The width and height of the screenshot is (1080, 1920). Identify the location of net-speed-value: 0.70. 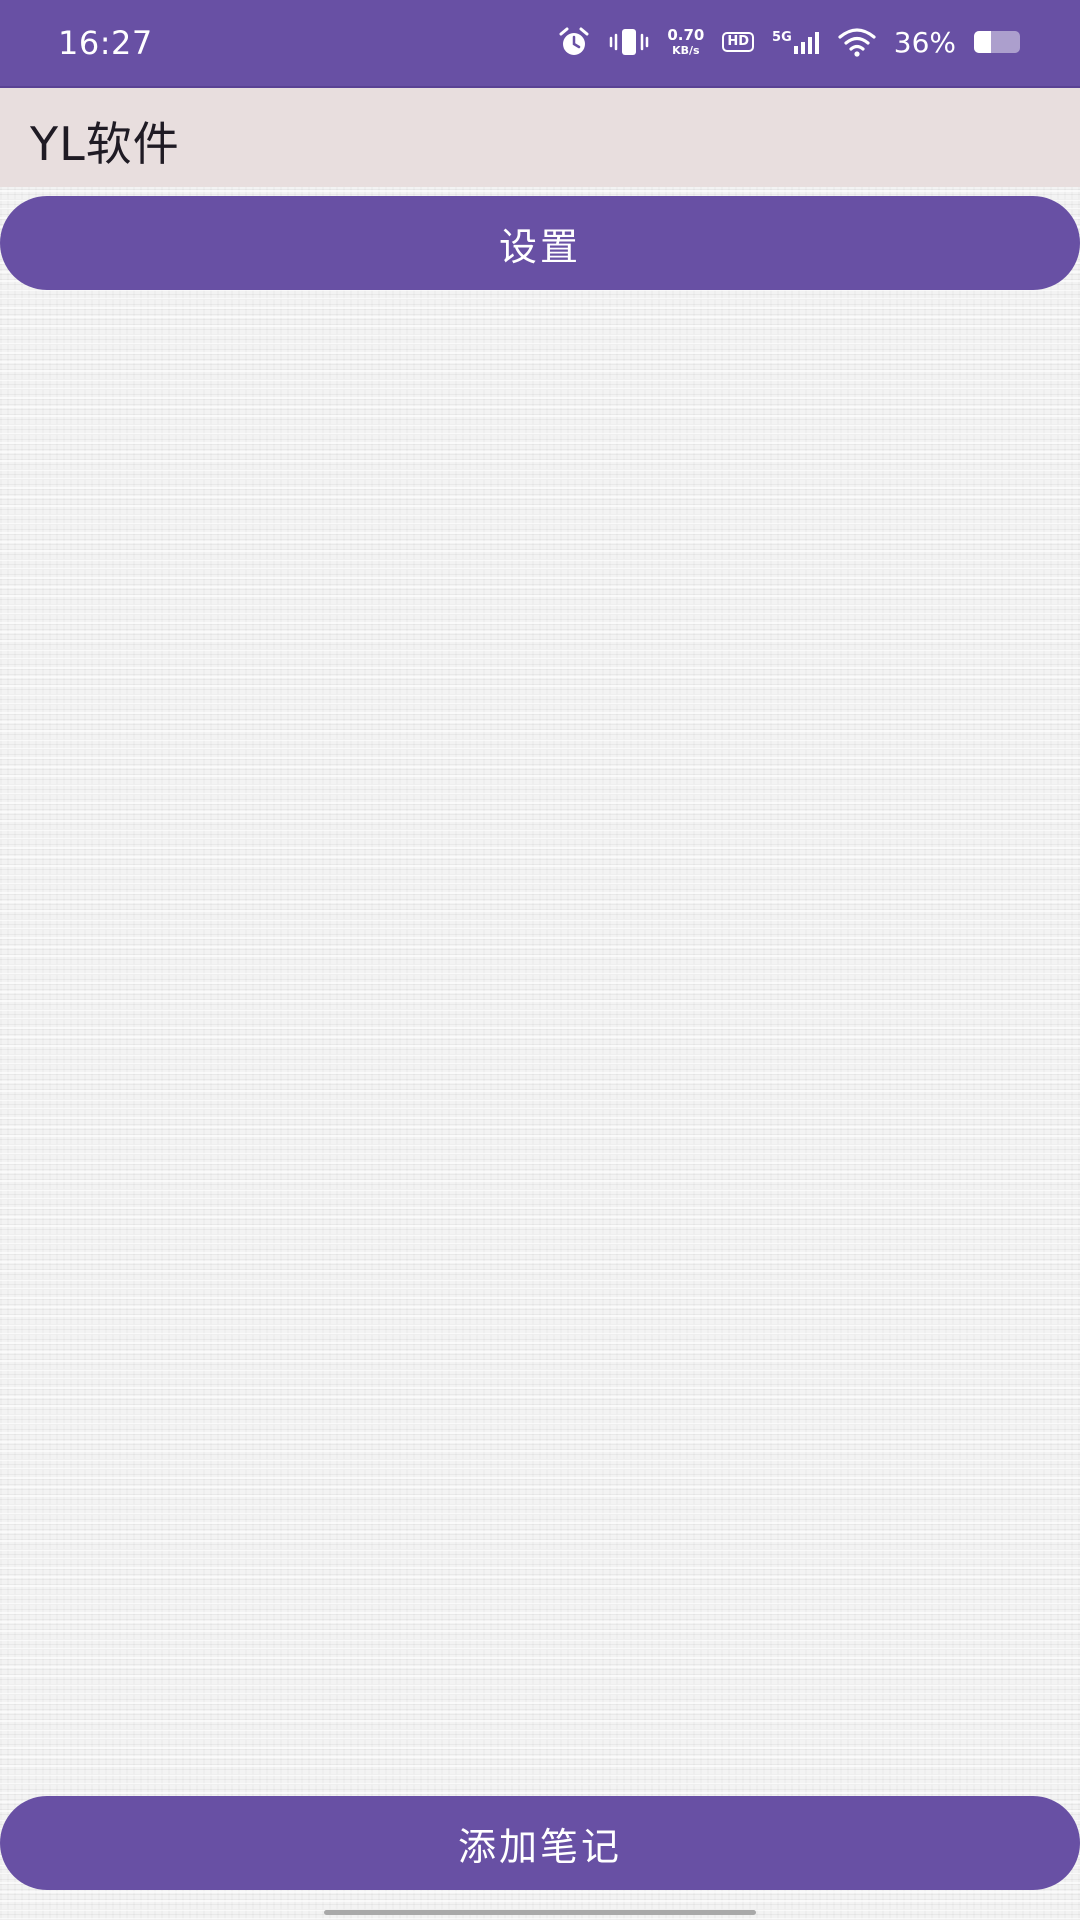
(686, 35).